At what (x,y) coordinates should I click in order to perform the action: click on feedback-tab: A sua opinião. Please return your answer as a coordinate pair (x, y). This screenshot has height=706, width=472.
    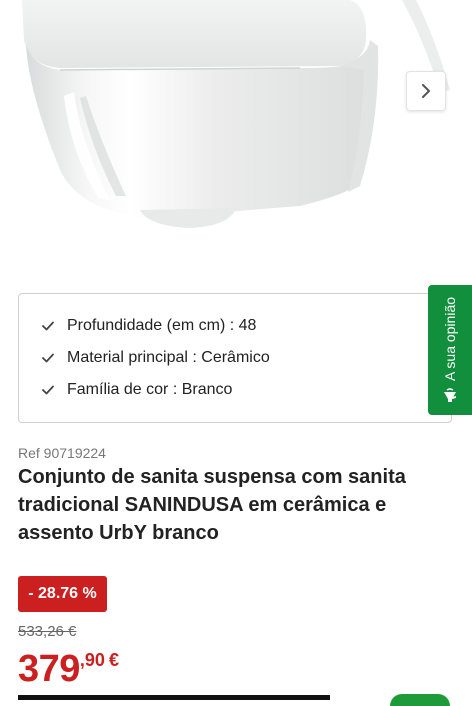
    Looking at the image, I should click on (450, 350).